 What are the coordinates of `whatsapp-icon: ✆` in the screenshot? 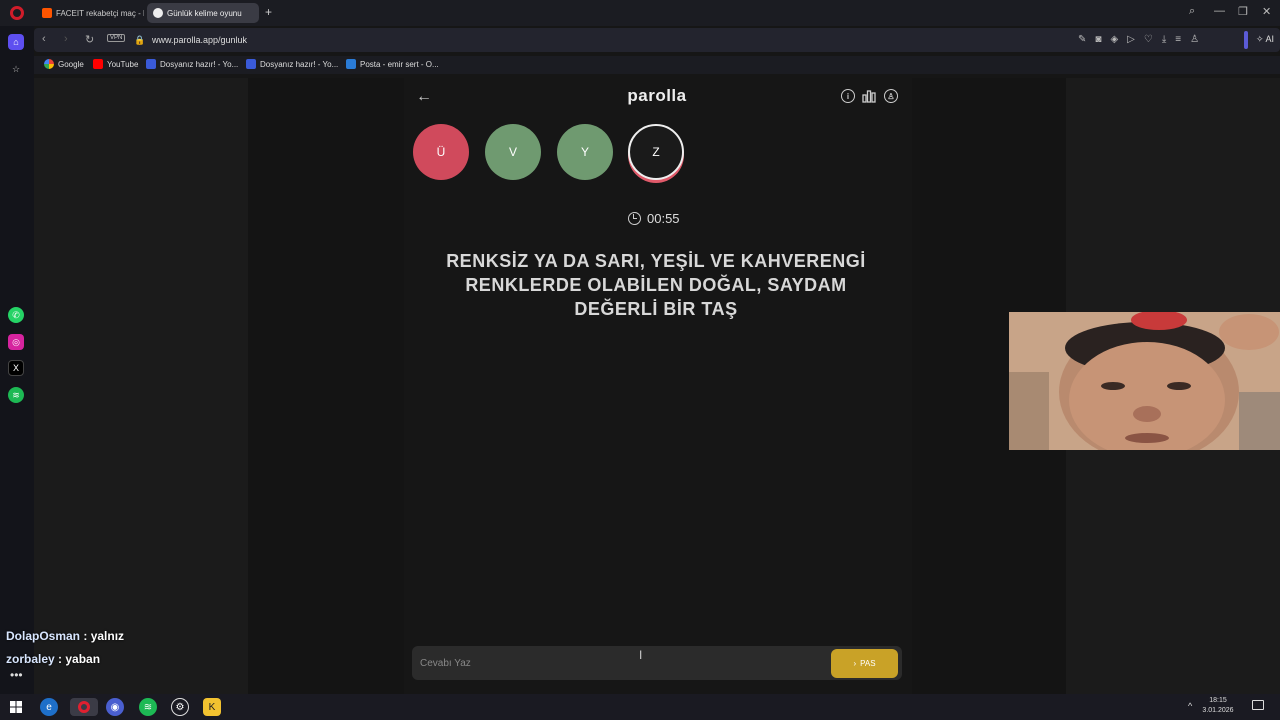 It's located at (16, 315).